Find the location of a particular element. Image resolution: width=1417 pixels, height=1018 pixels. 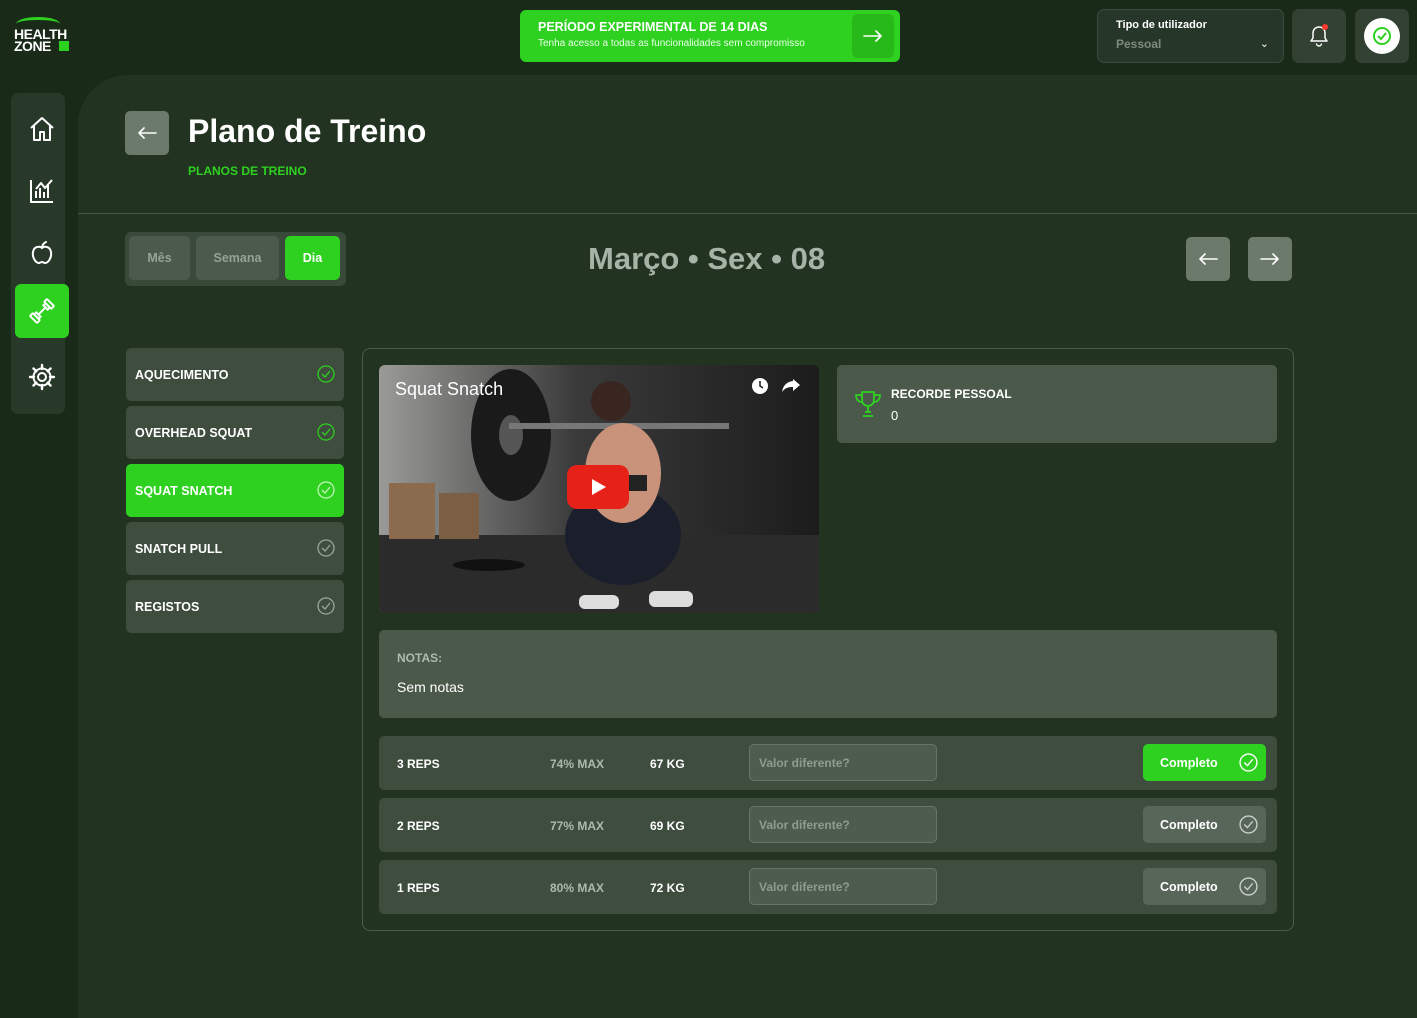

set-percent: 74% MAX is located at coordinates (577, 764).